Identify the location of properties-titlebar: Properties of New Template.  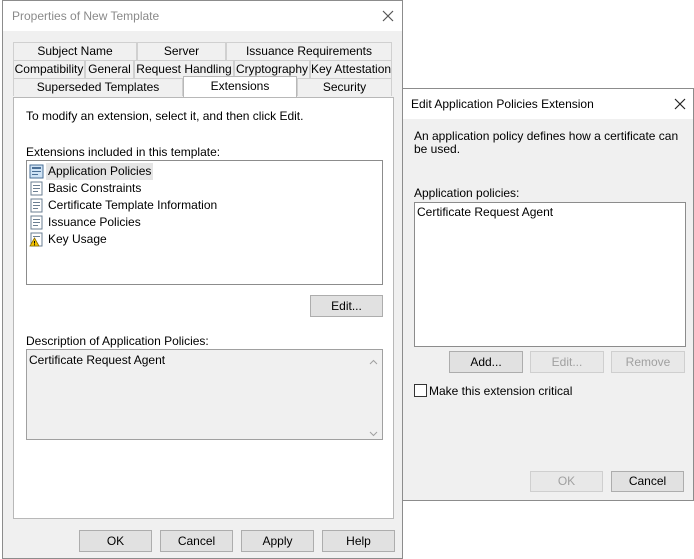
(202, 16).